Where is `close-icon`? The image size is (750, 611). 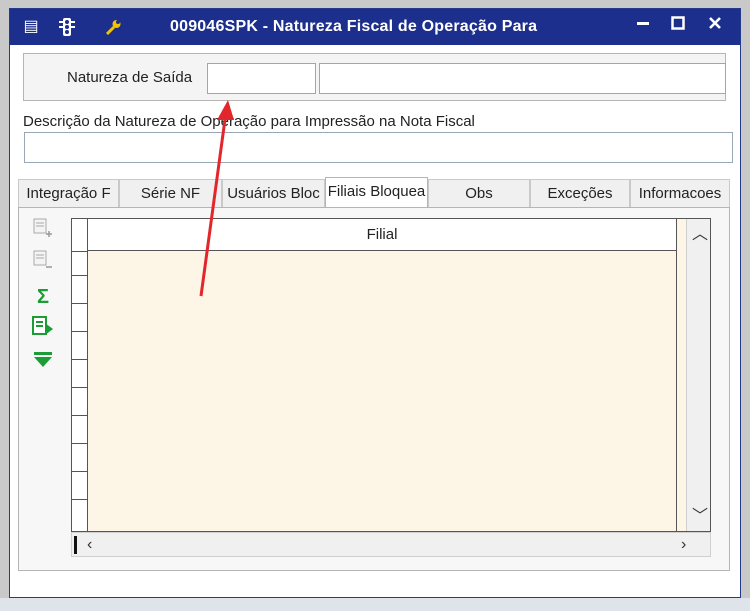 close-icon is located at coordinates (715, 26).